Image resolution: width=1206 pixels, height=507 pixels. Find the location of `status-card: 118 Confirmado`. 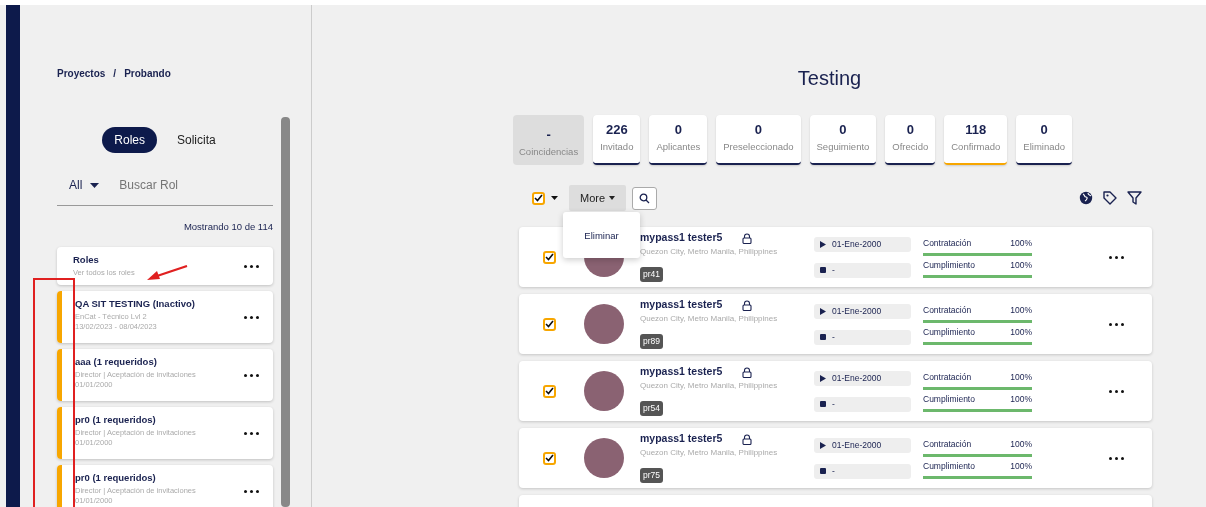

status-card: 118 Confirmado is located at coordinates (976, 140).